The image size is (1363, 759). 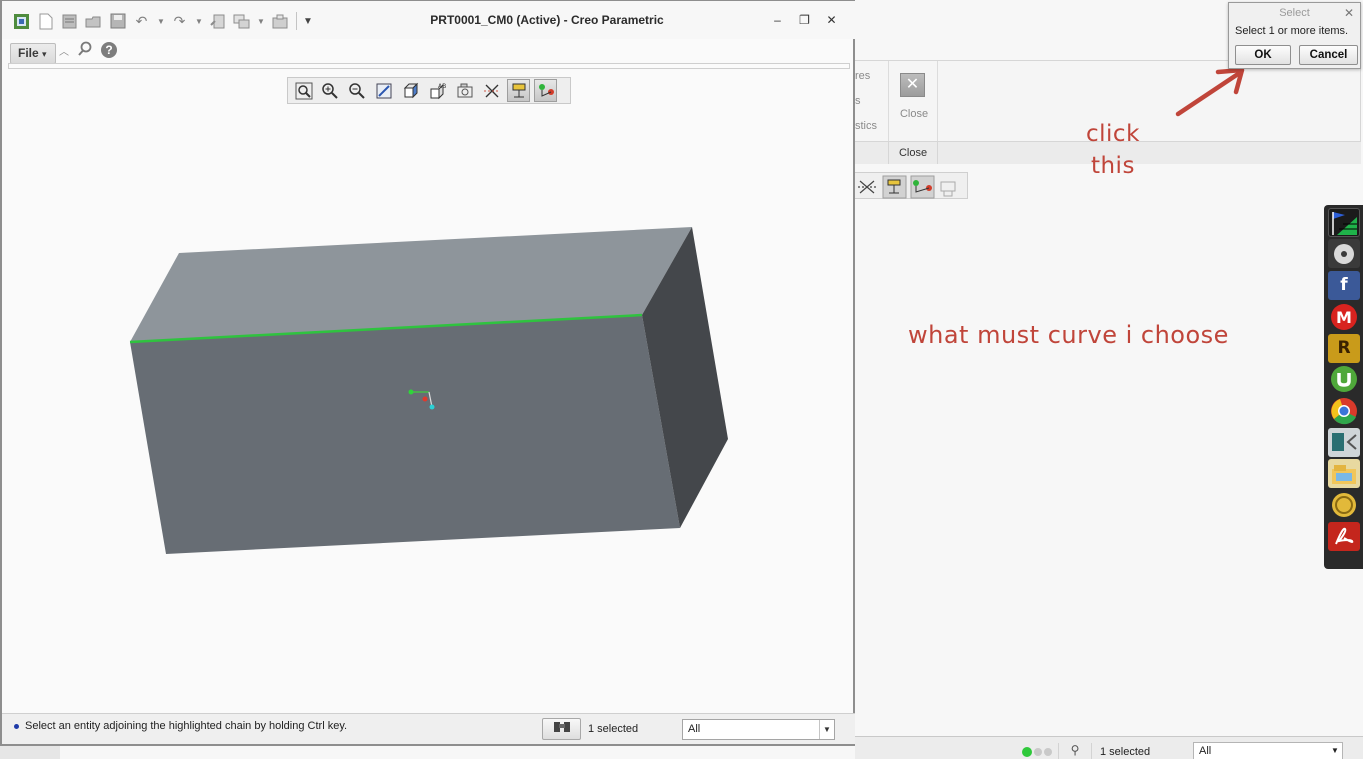 What do you see at coordinates (21, 21) in the screenshot?
I see `creo-app-icon` at bounding box center [21, 21].